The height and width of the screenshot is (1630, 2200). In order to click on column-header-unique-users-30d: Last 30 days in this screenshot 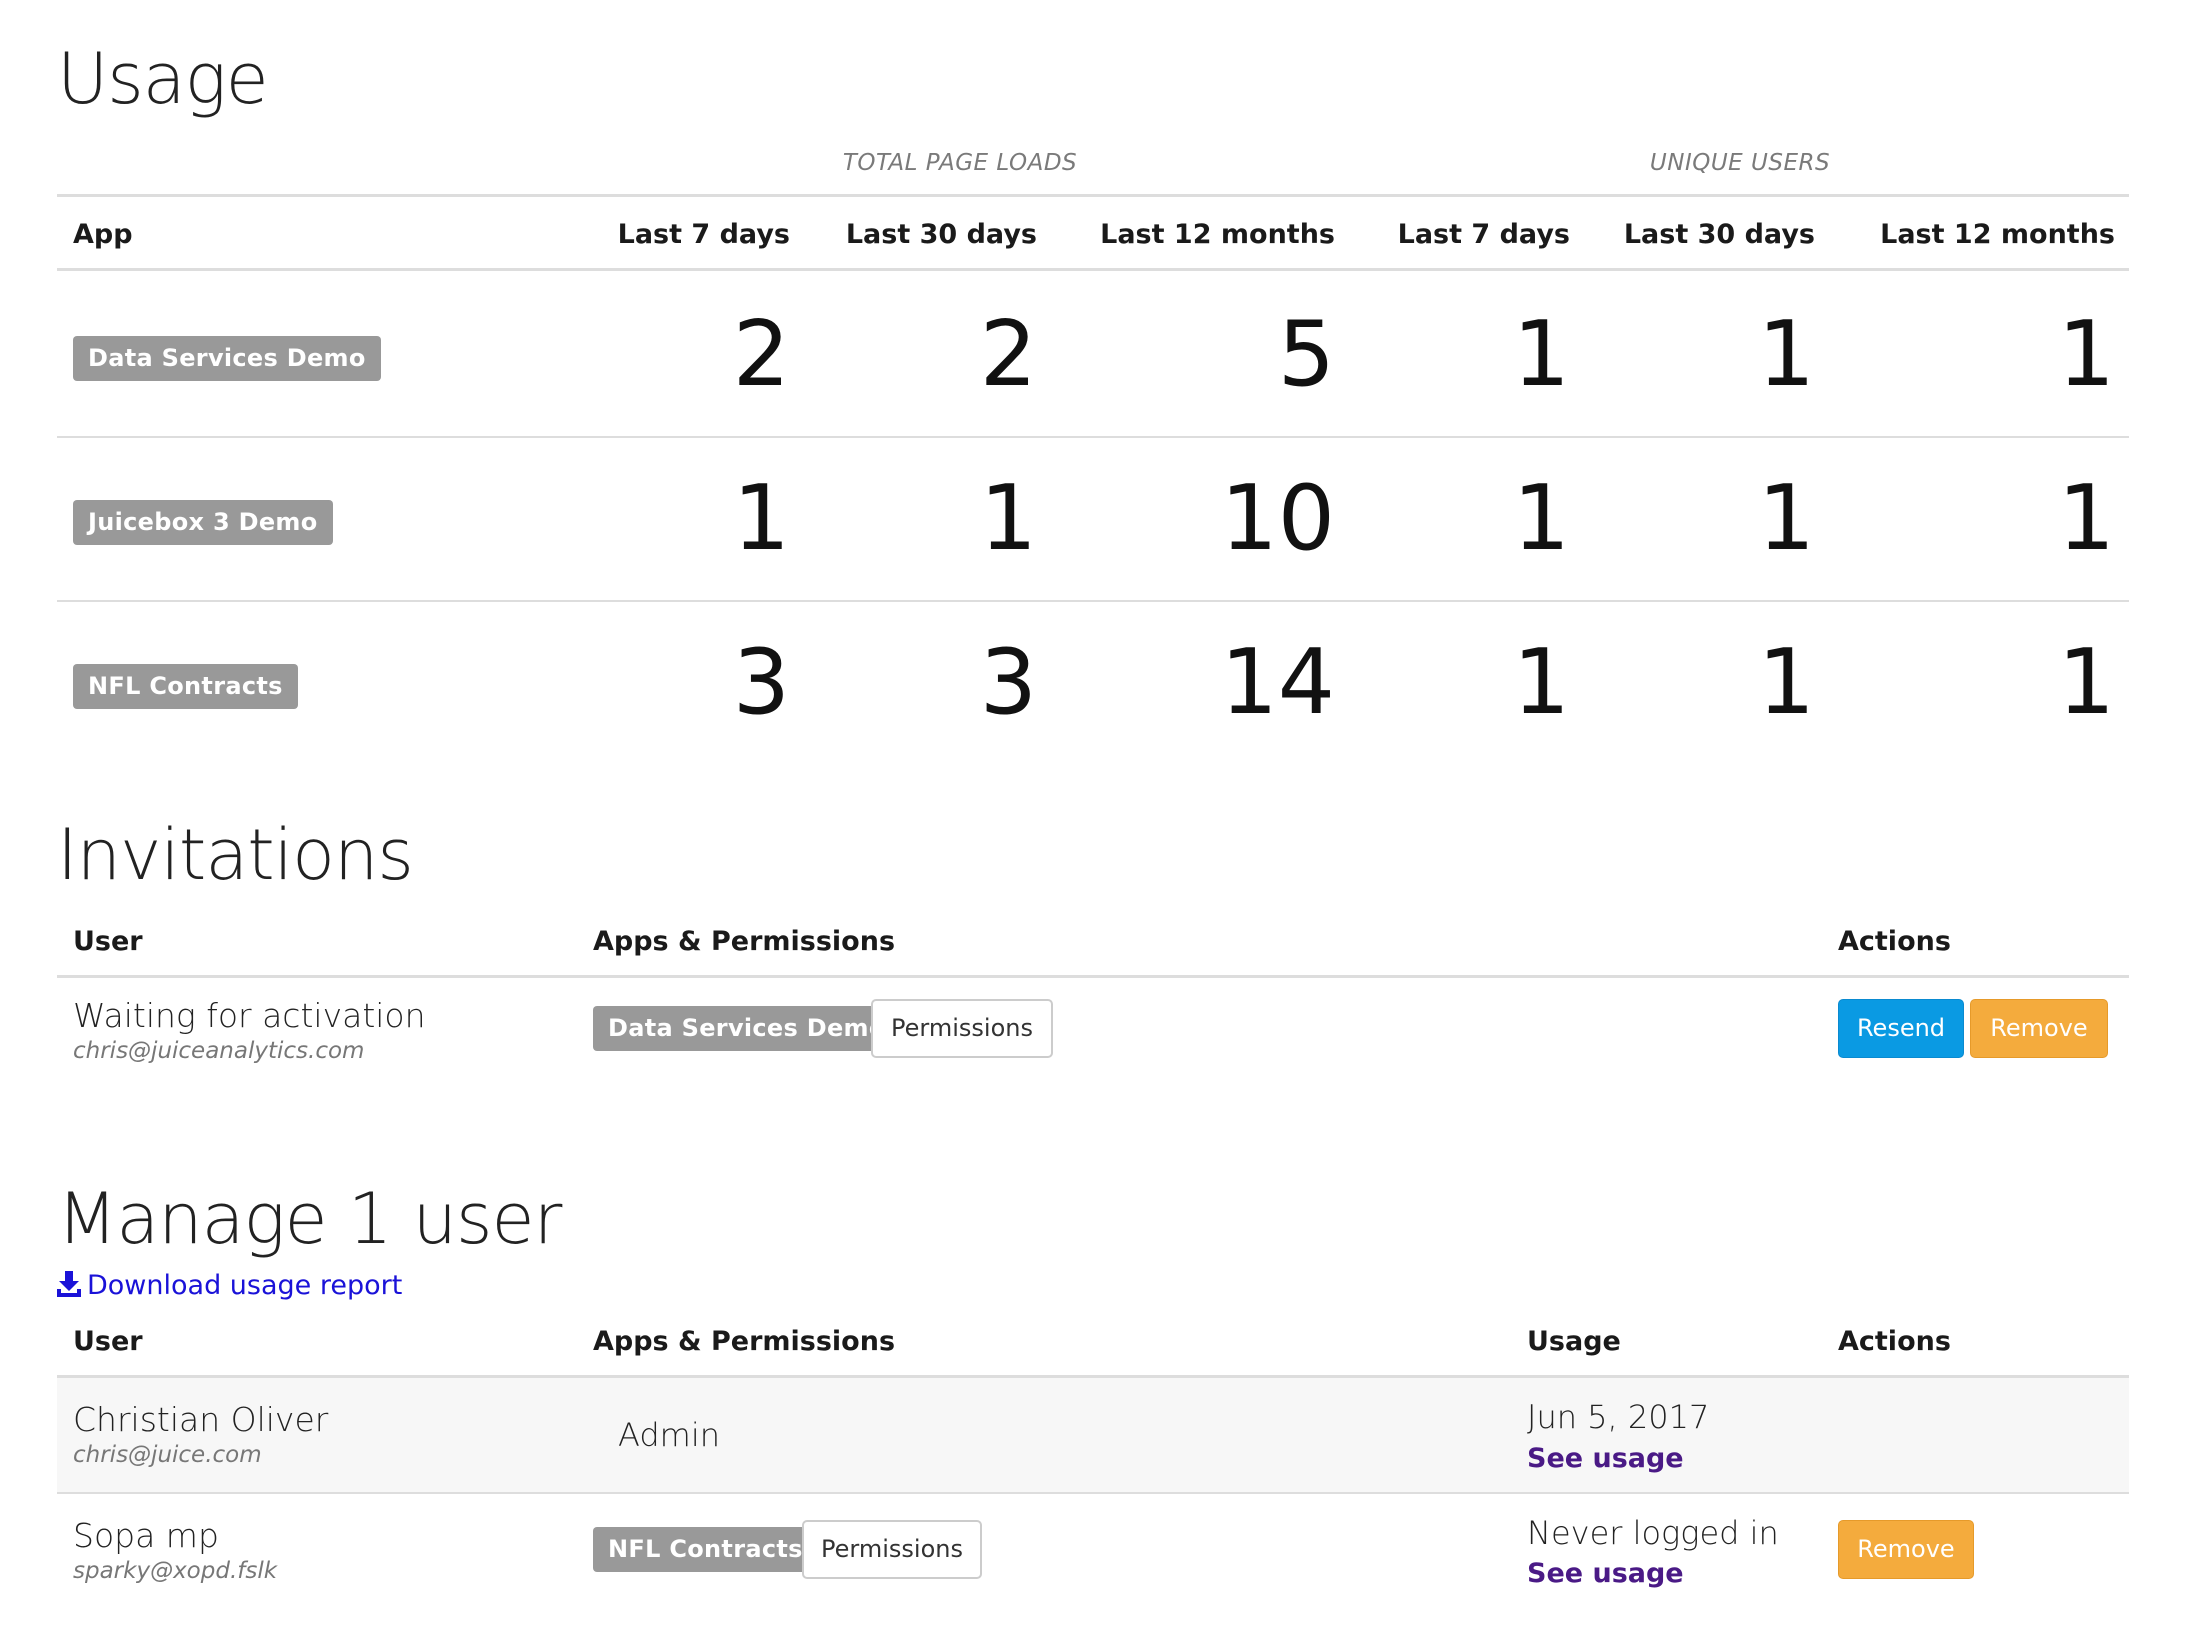, I will do `click(1719, 234)`.